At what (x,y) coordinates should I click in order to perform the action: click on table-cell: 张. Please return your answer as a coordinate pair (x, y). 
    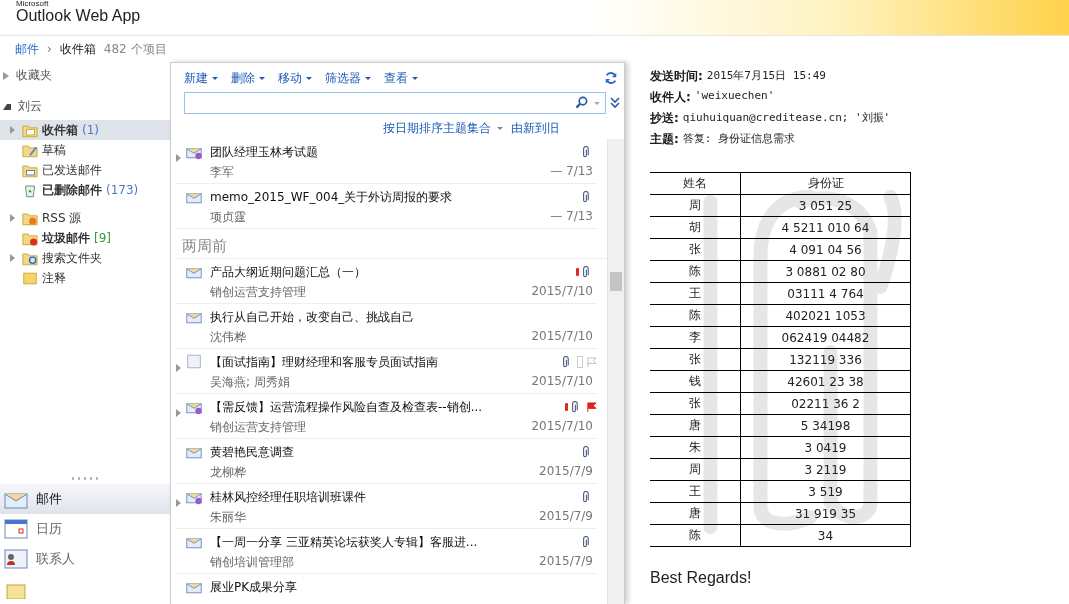
    Looking at the image, I should click on (695, 403).